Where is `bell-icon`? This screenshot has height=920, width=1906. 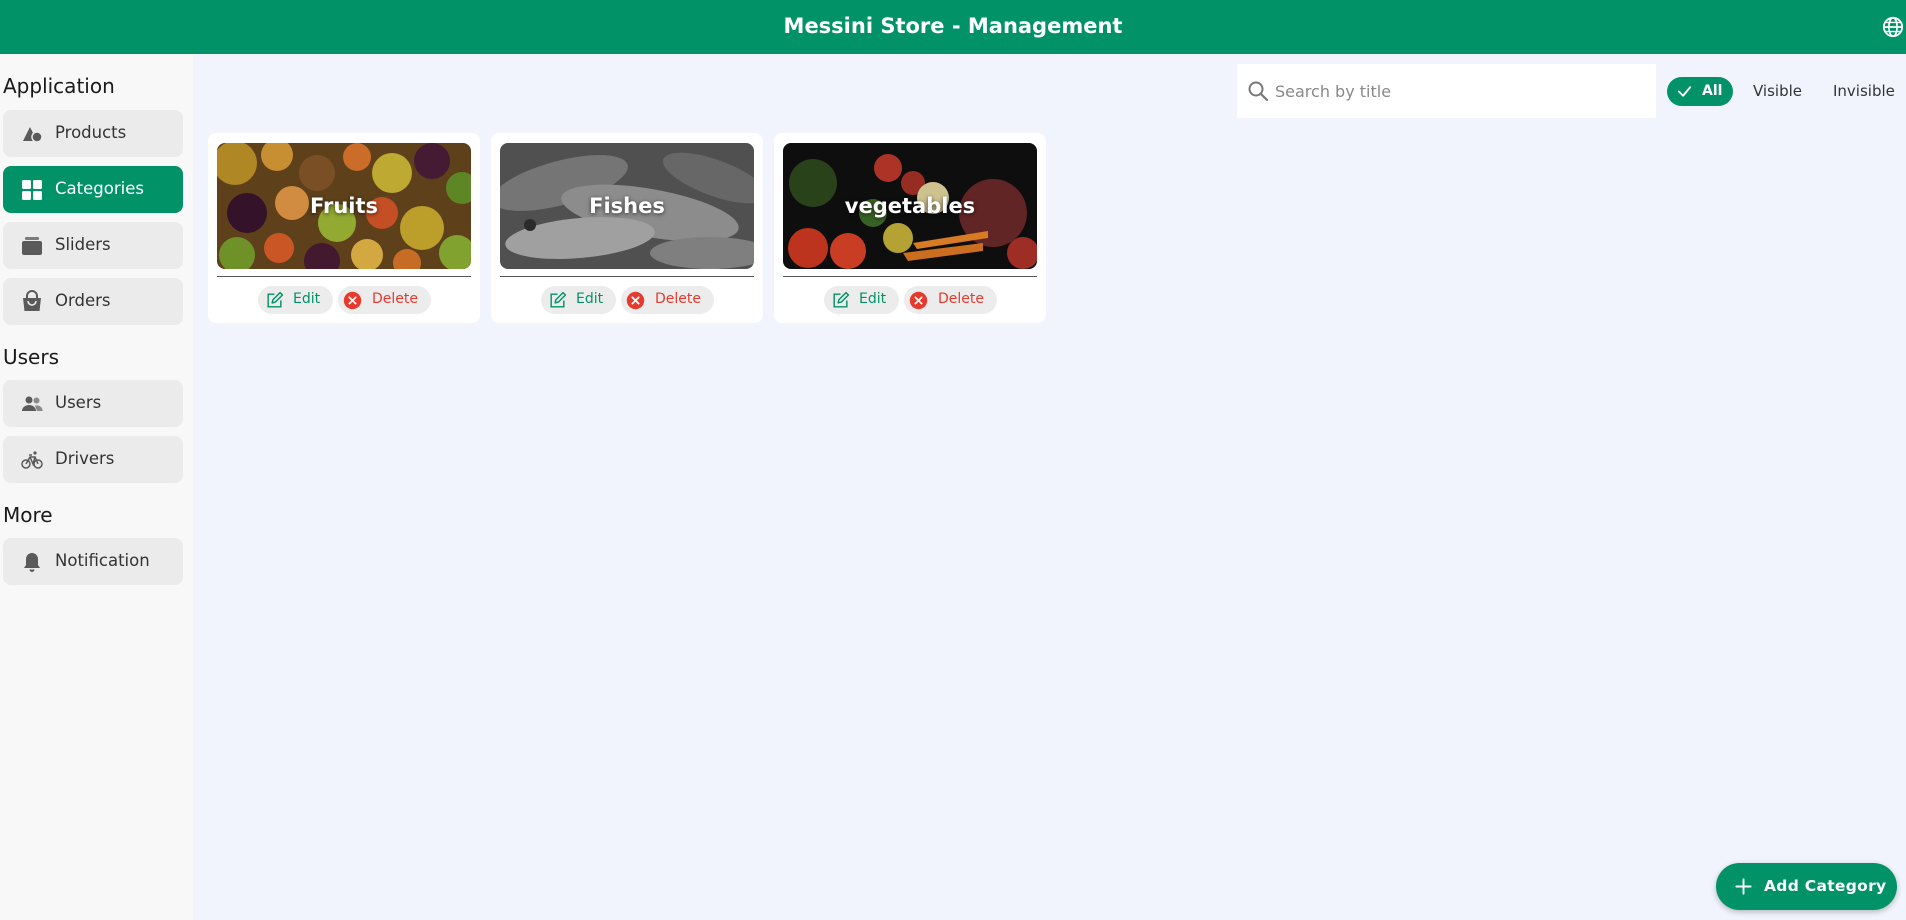 bell-icon is located at coordinates (32, 562).